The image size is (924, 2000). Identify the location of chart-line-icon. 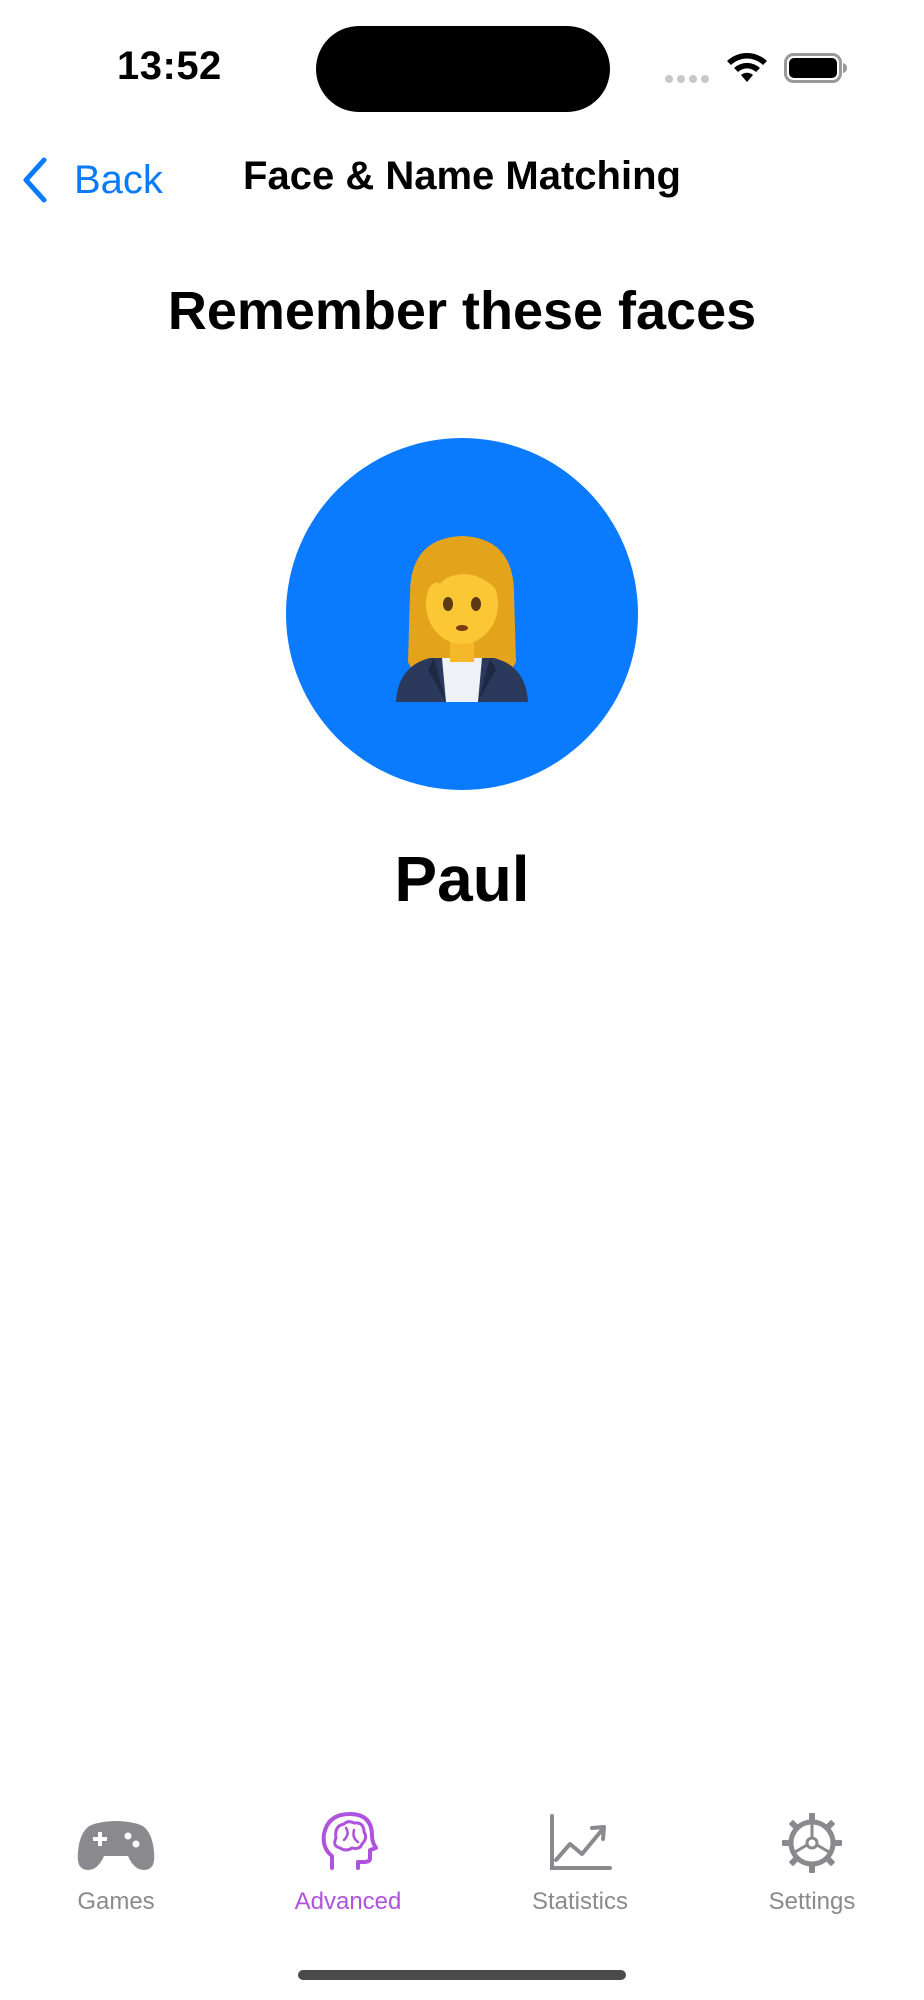
(581, 1842).